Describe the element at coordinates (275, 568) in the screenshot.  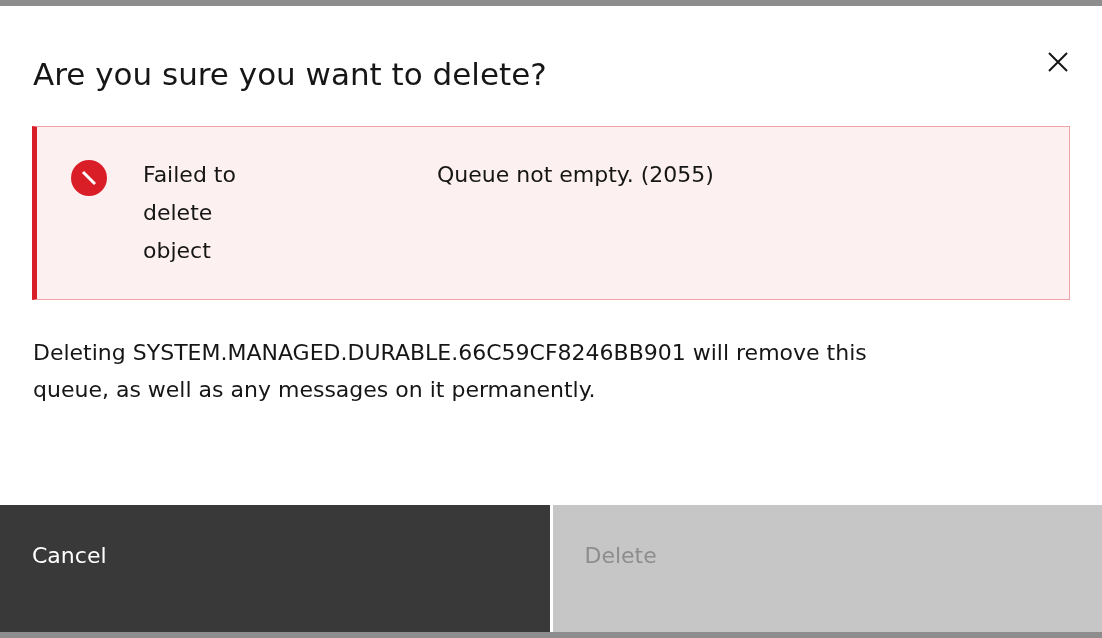
I see `cancel-button: Cancel` at that location.